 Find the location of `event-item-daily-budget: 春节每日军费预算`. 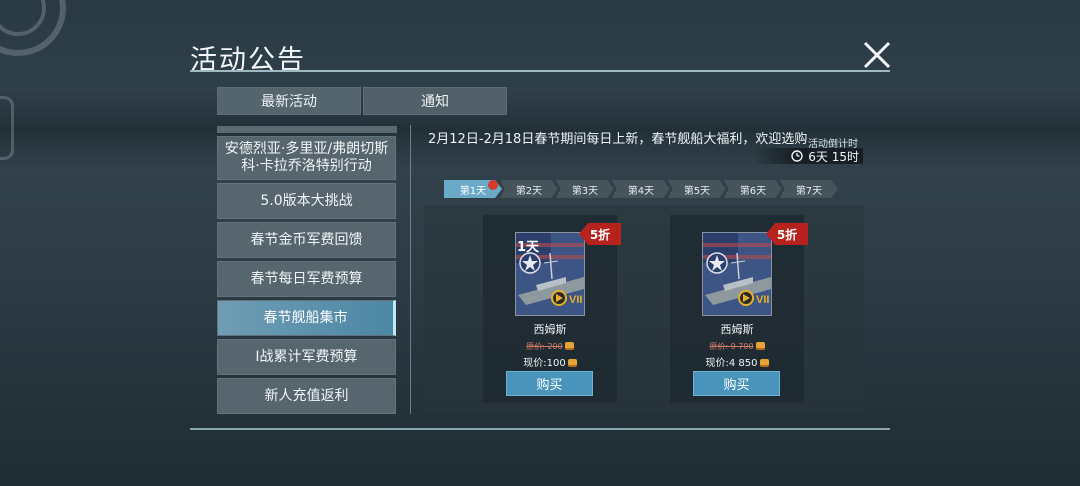

event-item-daily-budget: 春节每日军费预算 is located at coordinates (306, 279).